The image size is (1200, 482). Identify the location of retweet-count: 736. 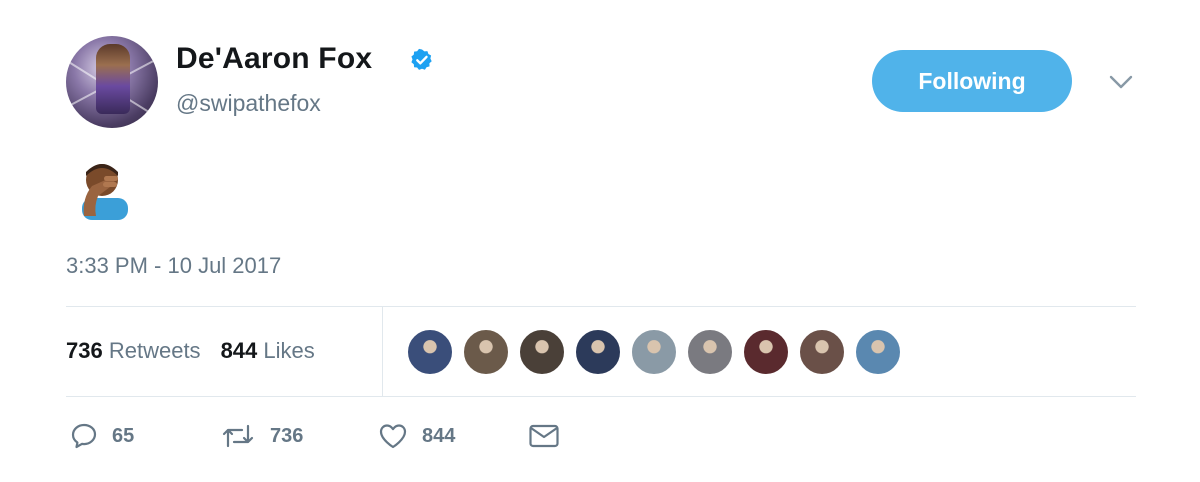
(287, 435).